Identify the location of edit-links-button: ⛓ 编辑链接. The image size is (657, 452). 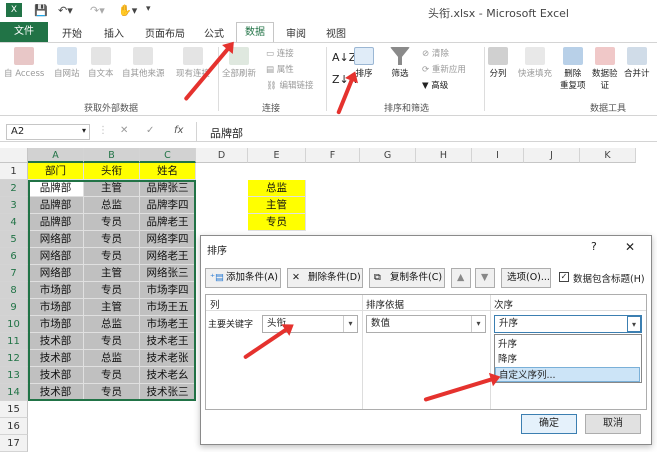
(290, 85).